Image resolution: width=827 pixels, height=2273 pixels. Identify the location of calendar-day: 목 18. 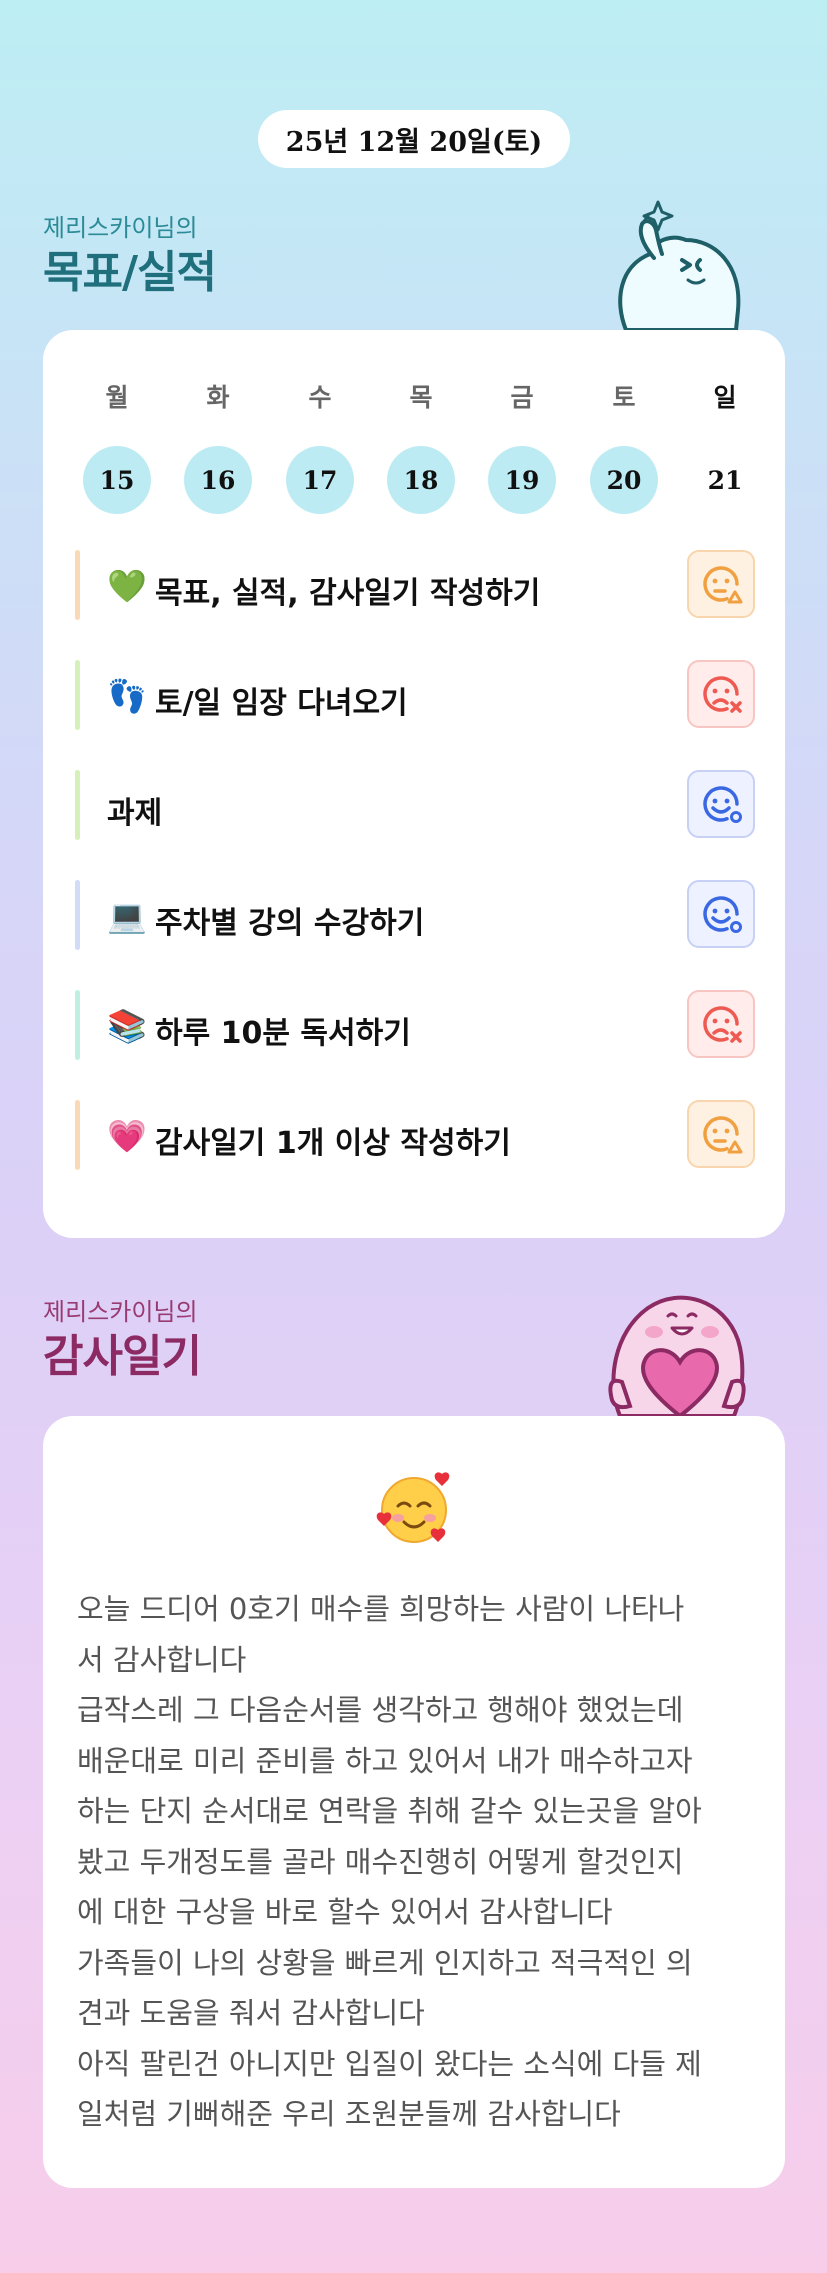
(421, 446).